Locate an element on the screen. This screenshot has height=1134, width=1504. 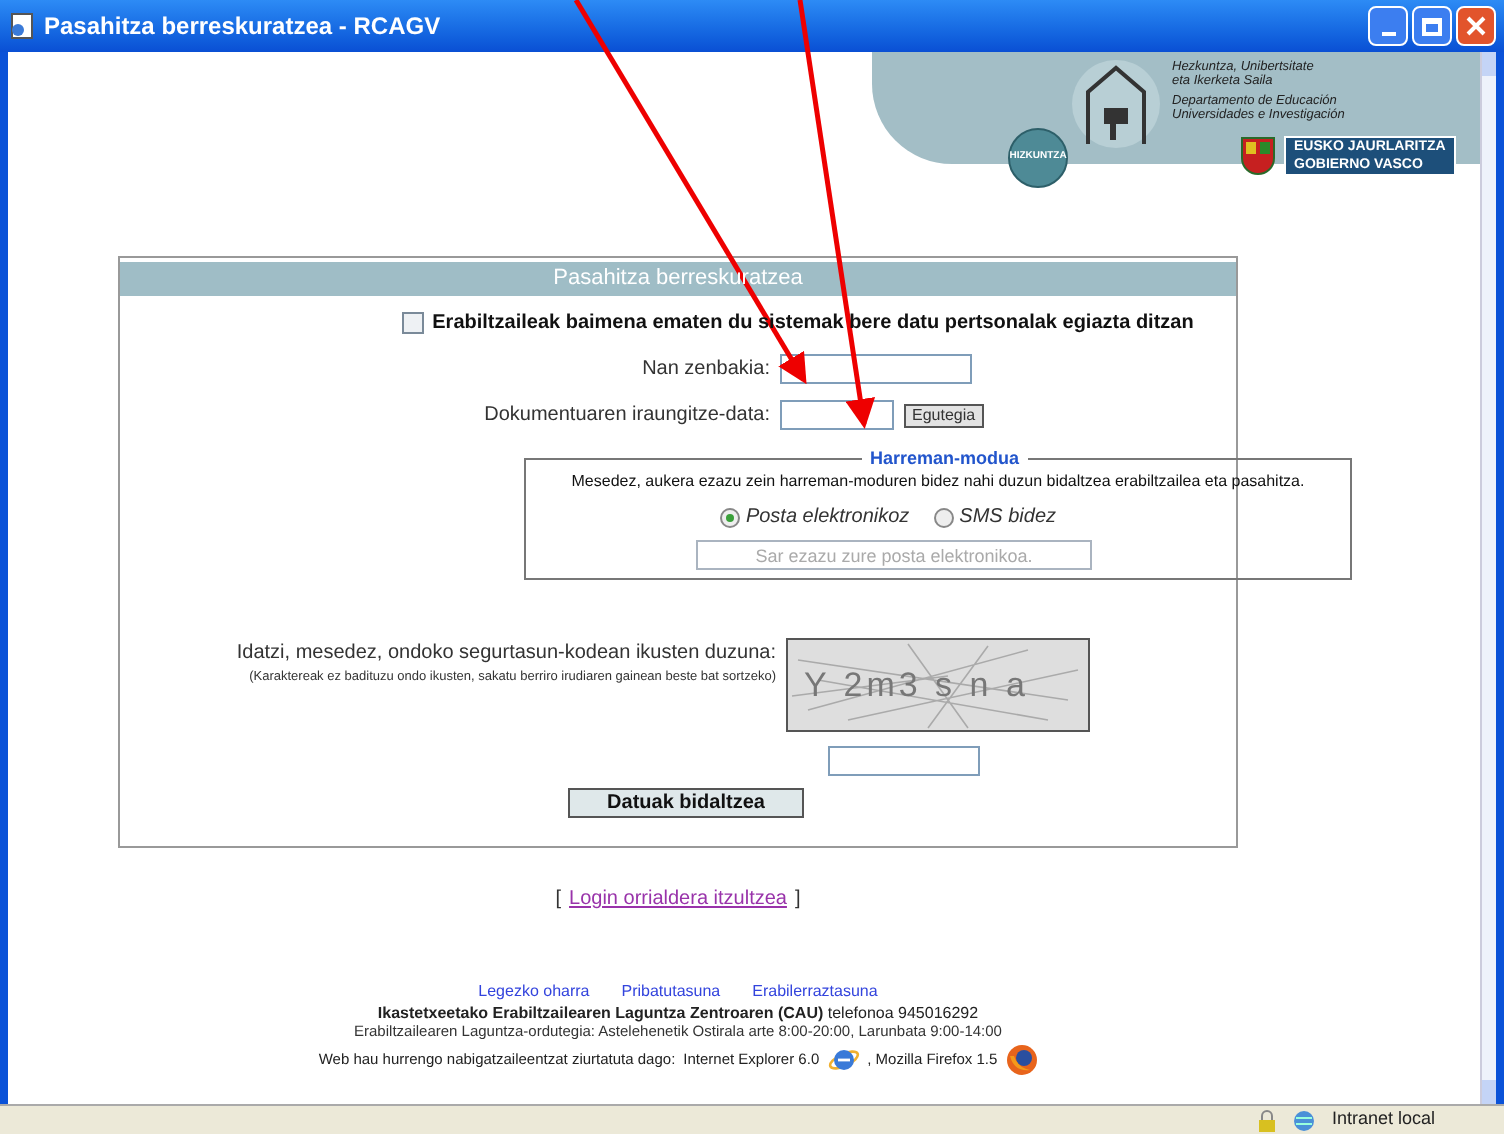
footer-link: Legezko oharra is located at coordinates (534, 992).